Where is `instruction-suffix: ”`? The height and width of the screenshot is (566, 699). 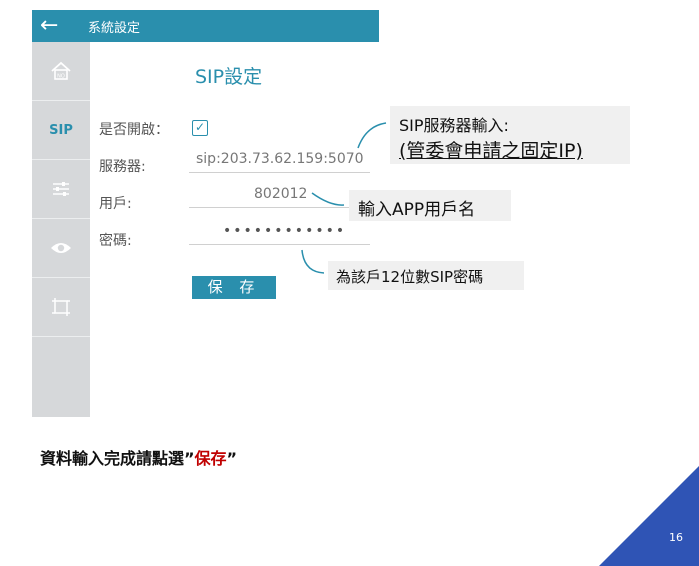
instruction-suffix: ” is located at coordinates (232, 458).